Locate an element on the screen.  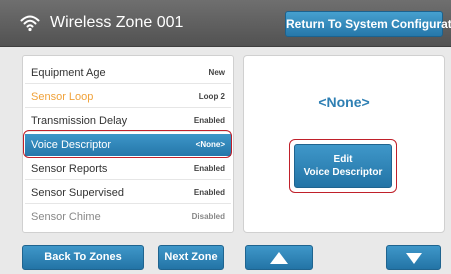
list-item-sensor-loop: Sensor Loop Loop 2 is located at coordinates (128, 97).